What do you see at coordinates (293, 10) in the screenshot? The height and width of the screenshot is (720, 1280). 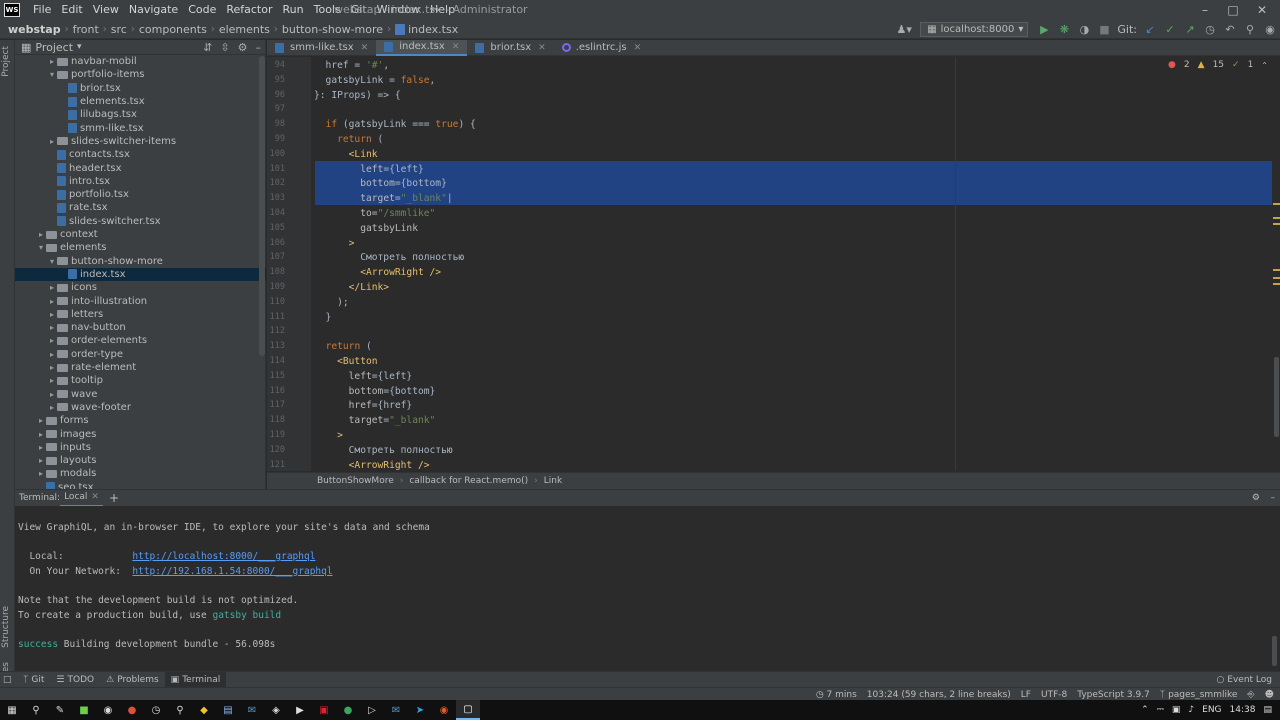 I see `menu-item-run: Run` at bounding box center [293, 10].